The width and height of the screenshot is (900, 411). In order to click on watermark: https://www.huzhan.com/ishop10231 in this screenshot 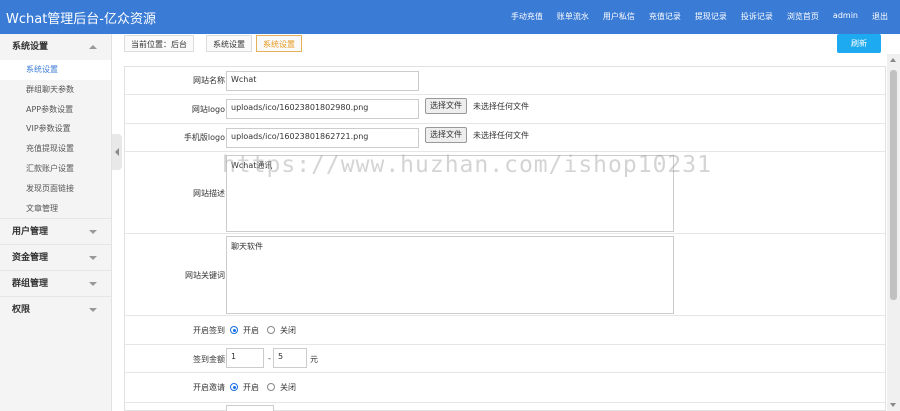, I will do `click(467, 165)`.